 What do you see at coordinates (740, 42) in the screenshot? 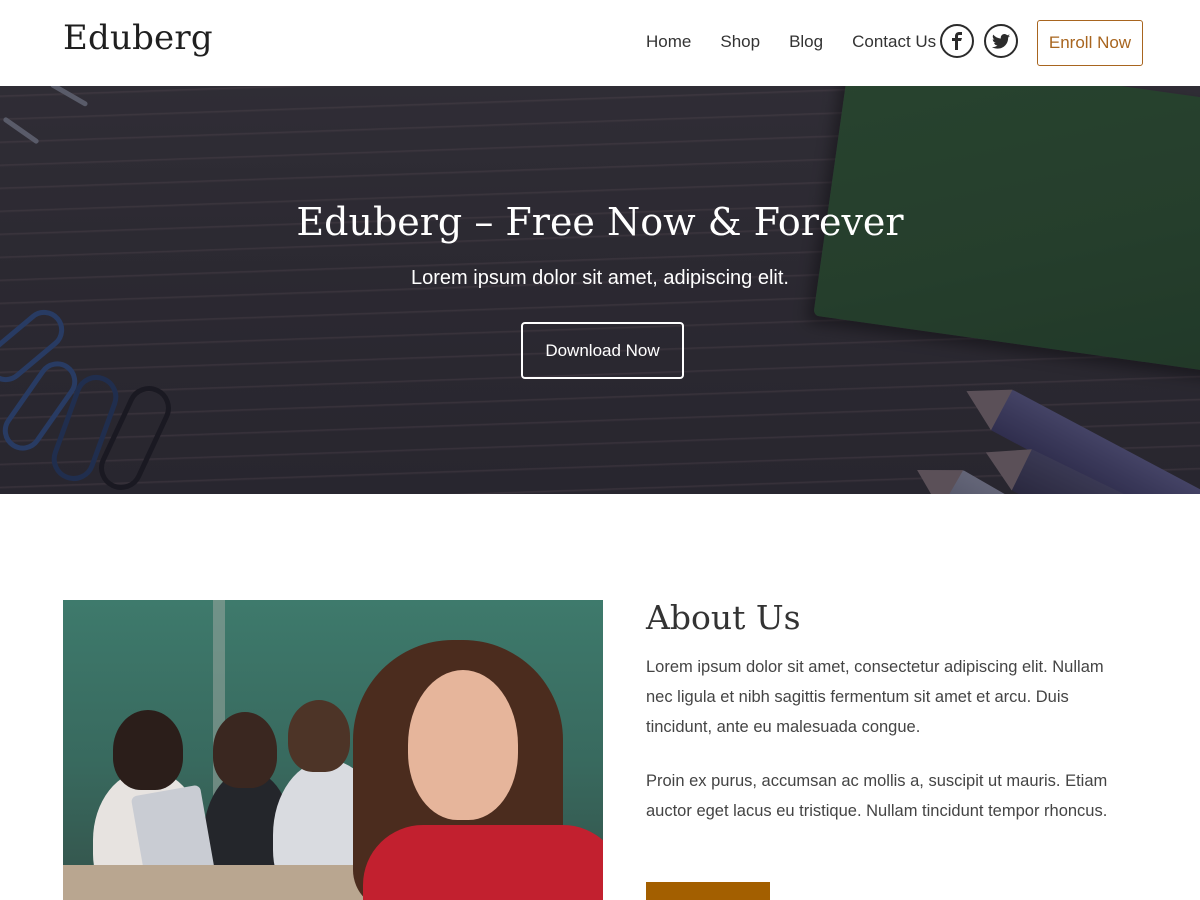
I see `nav-shop: Shop` at bounding box center [740, 42].